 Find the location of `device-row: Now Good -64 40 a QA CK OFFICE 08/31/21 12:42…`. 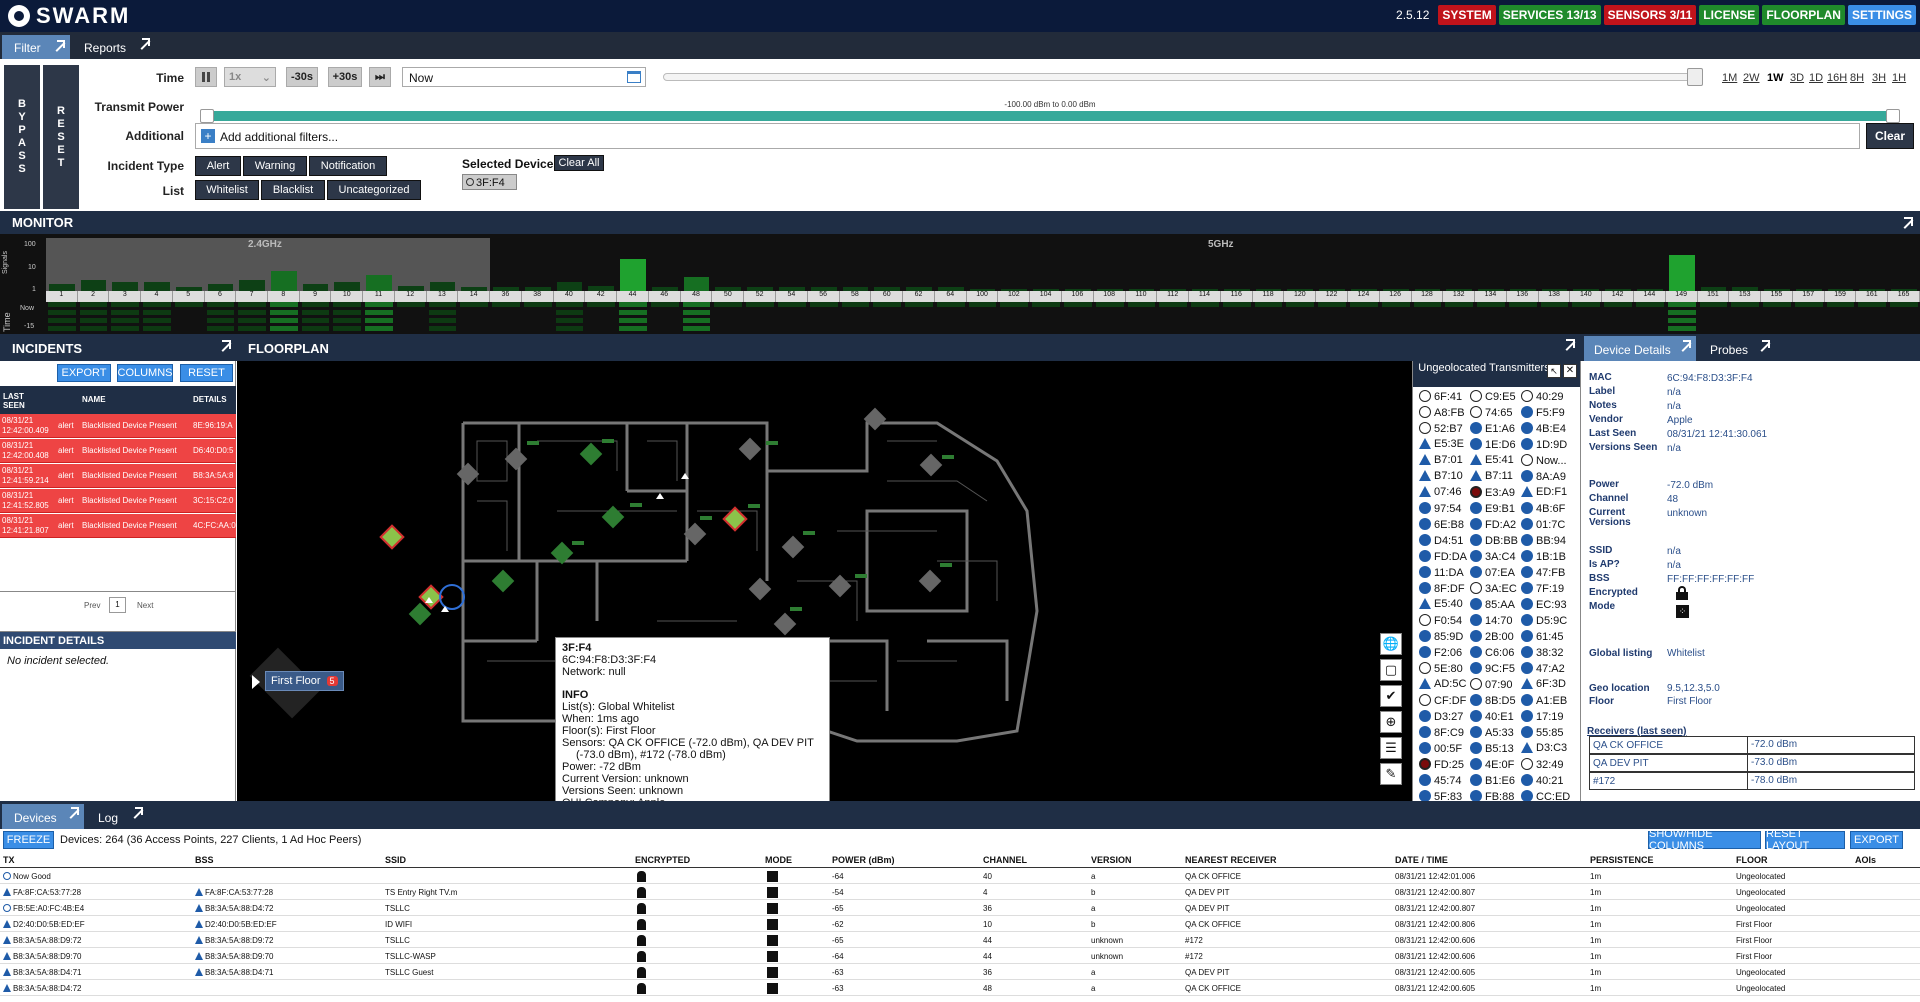

device-row: Now Good -64 40 a QA CK OFFICE 08/31/21 12:42… is located at coordinates (960, 876).